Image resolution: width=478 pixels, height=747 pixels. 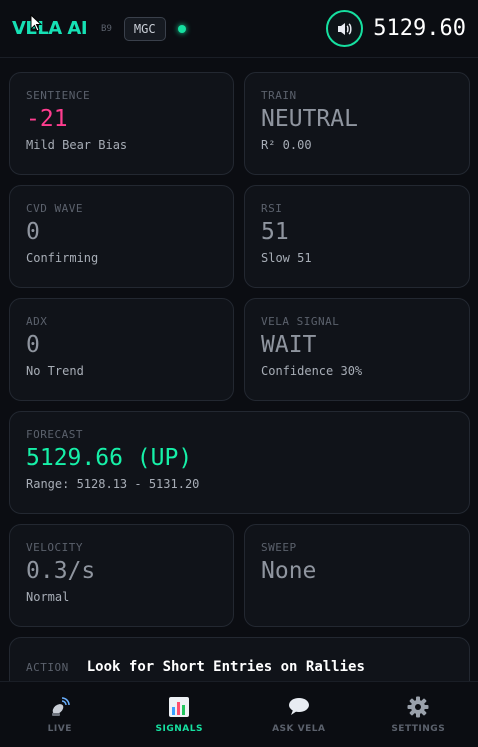 What do you see at coordinates (179, 707) in the screenshot?
I see `bar-chart-icon` at bounding box center [179, 707].